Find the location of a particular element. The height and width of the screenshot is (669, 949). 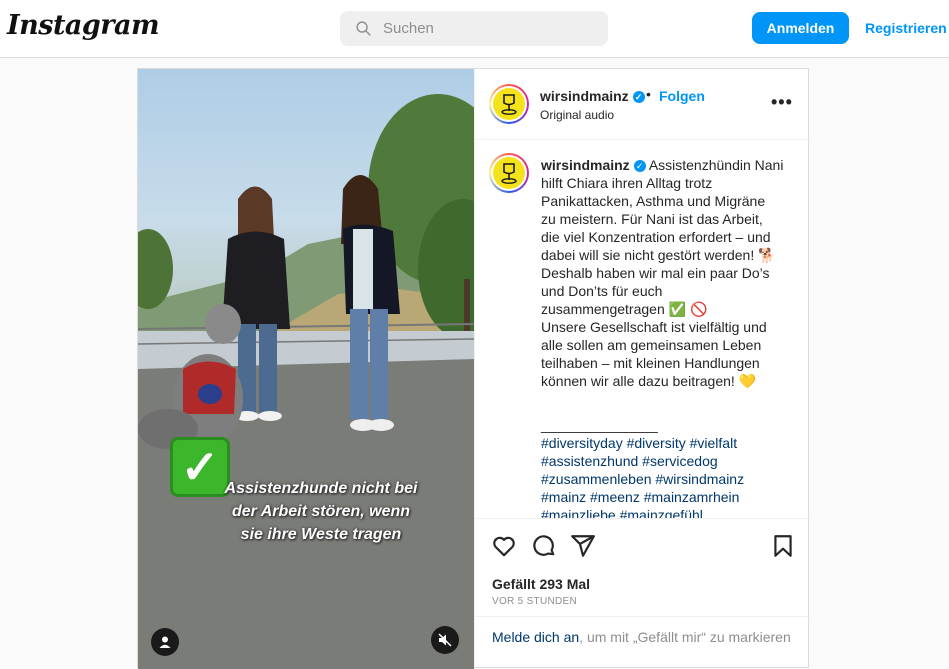

caption-line: Unsere Gesellschaft ist vielfältig und is located at coordinates (654, 327).